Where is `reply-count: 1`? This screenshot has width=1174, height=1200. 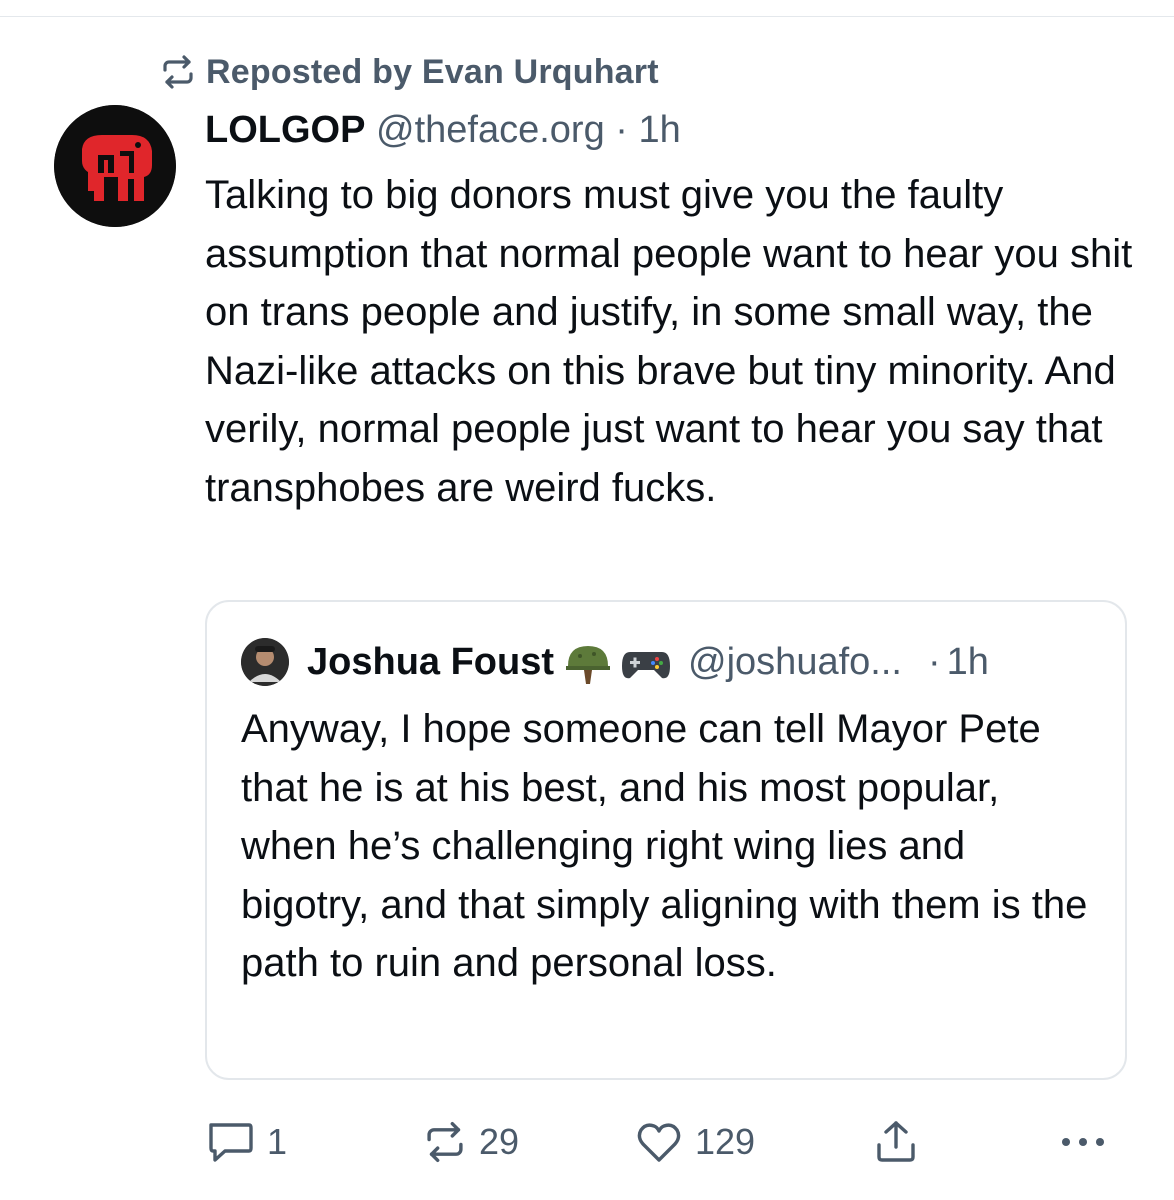 reply-count: 1 is located at coordinates (277, 1141).